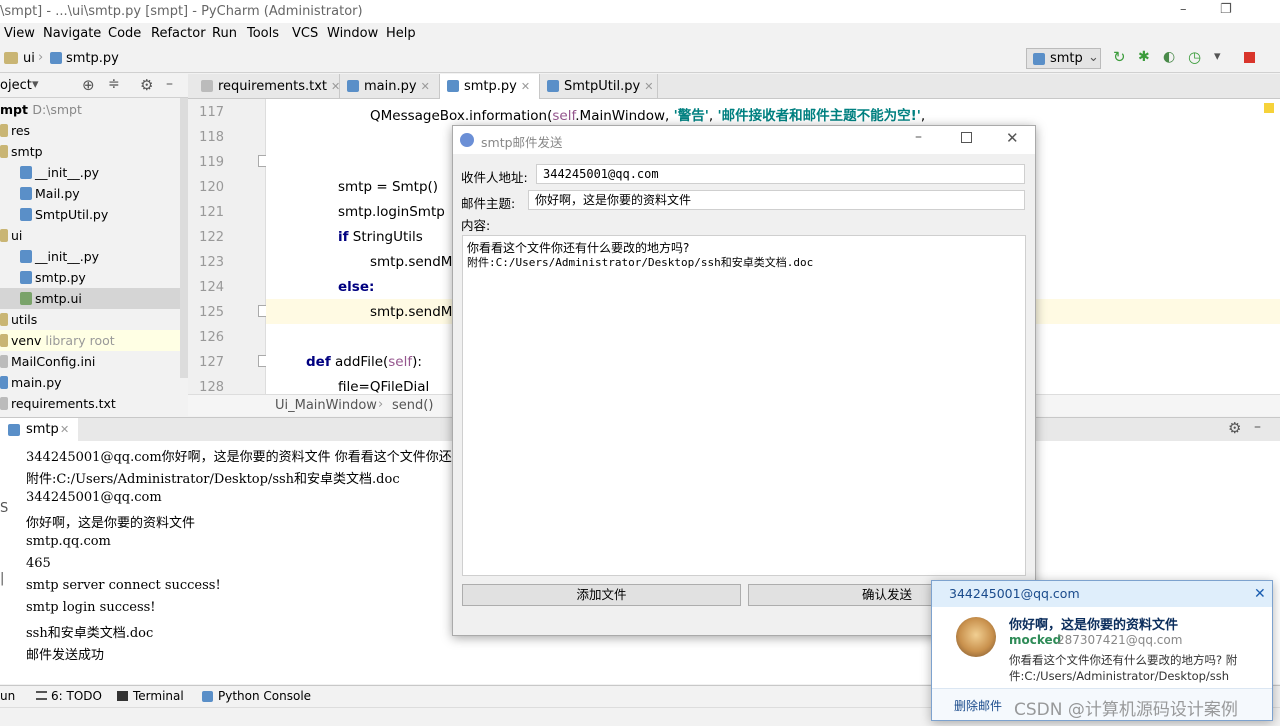 Image resolution: width=1280 pixels, height=726 pixels. I want to click on menu-view: View, so click(19, 33).